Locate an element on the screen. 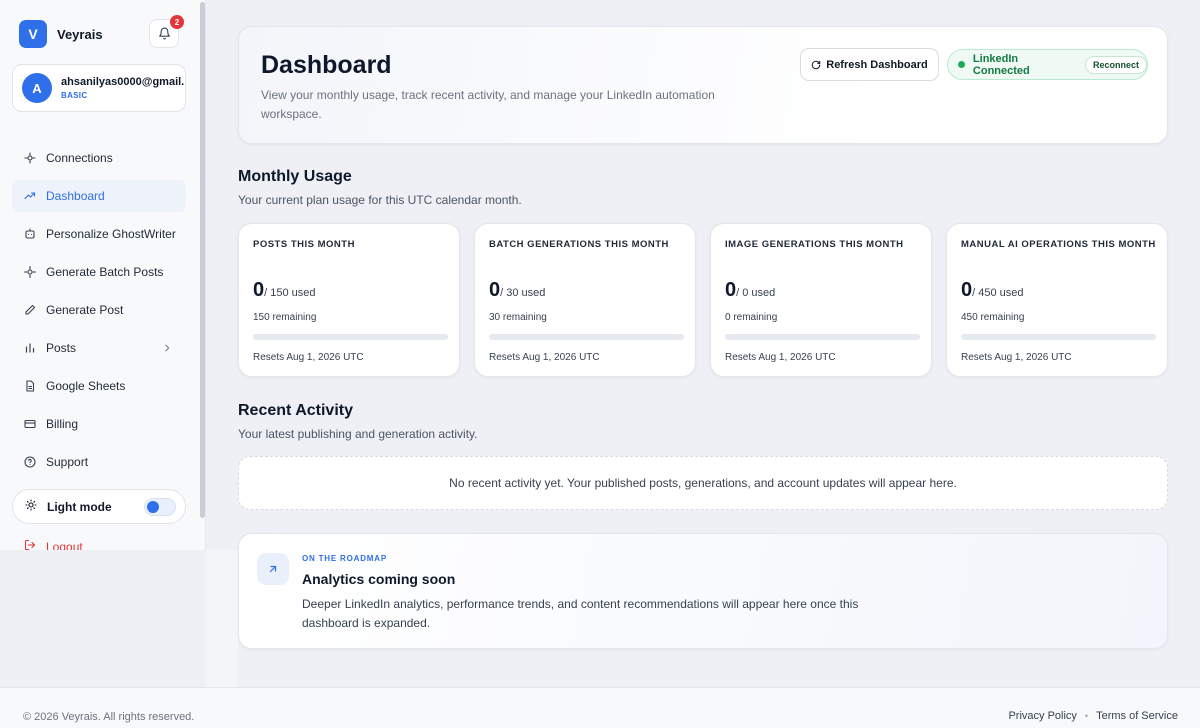  sidebar-item-label: Generate Post is located at coordinates (85, 310).